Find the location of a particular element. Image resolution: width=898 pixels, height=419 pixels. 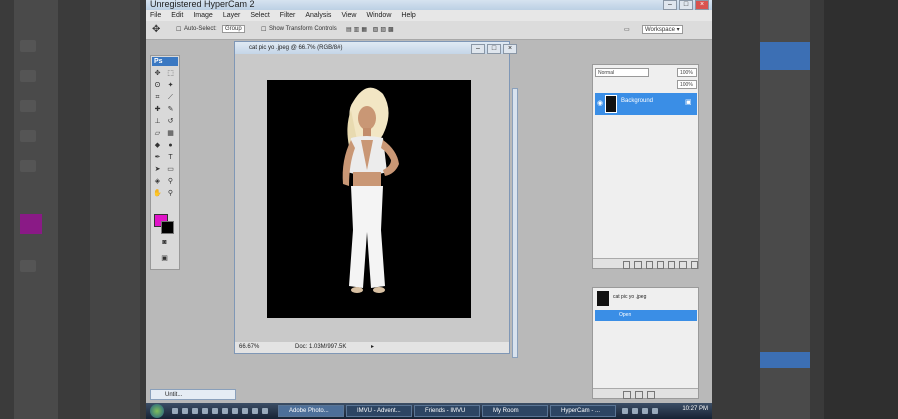

adjustment-layer-icon is located at coordinates (660, 265).